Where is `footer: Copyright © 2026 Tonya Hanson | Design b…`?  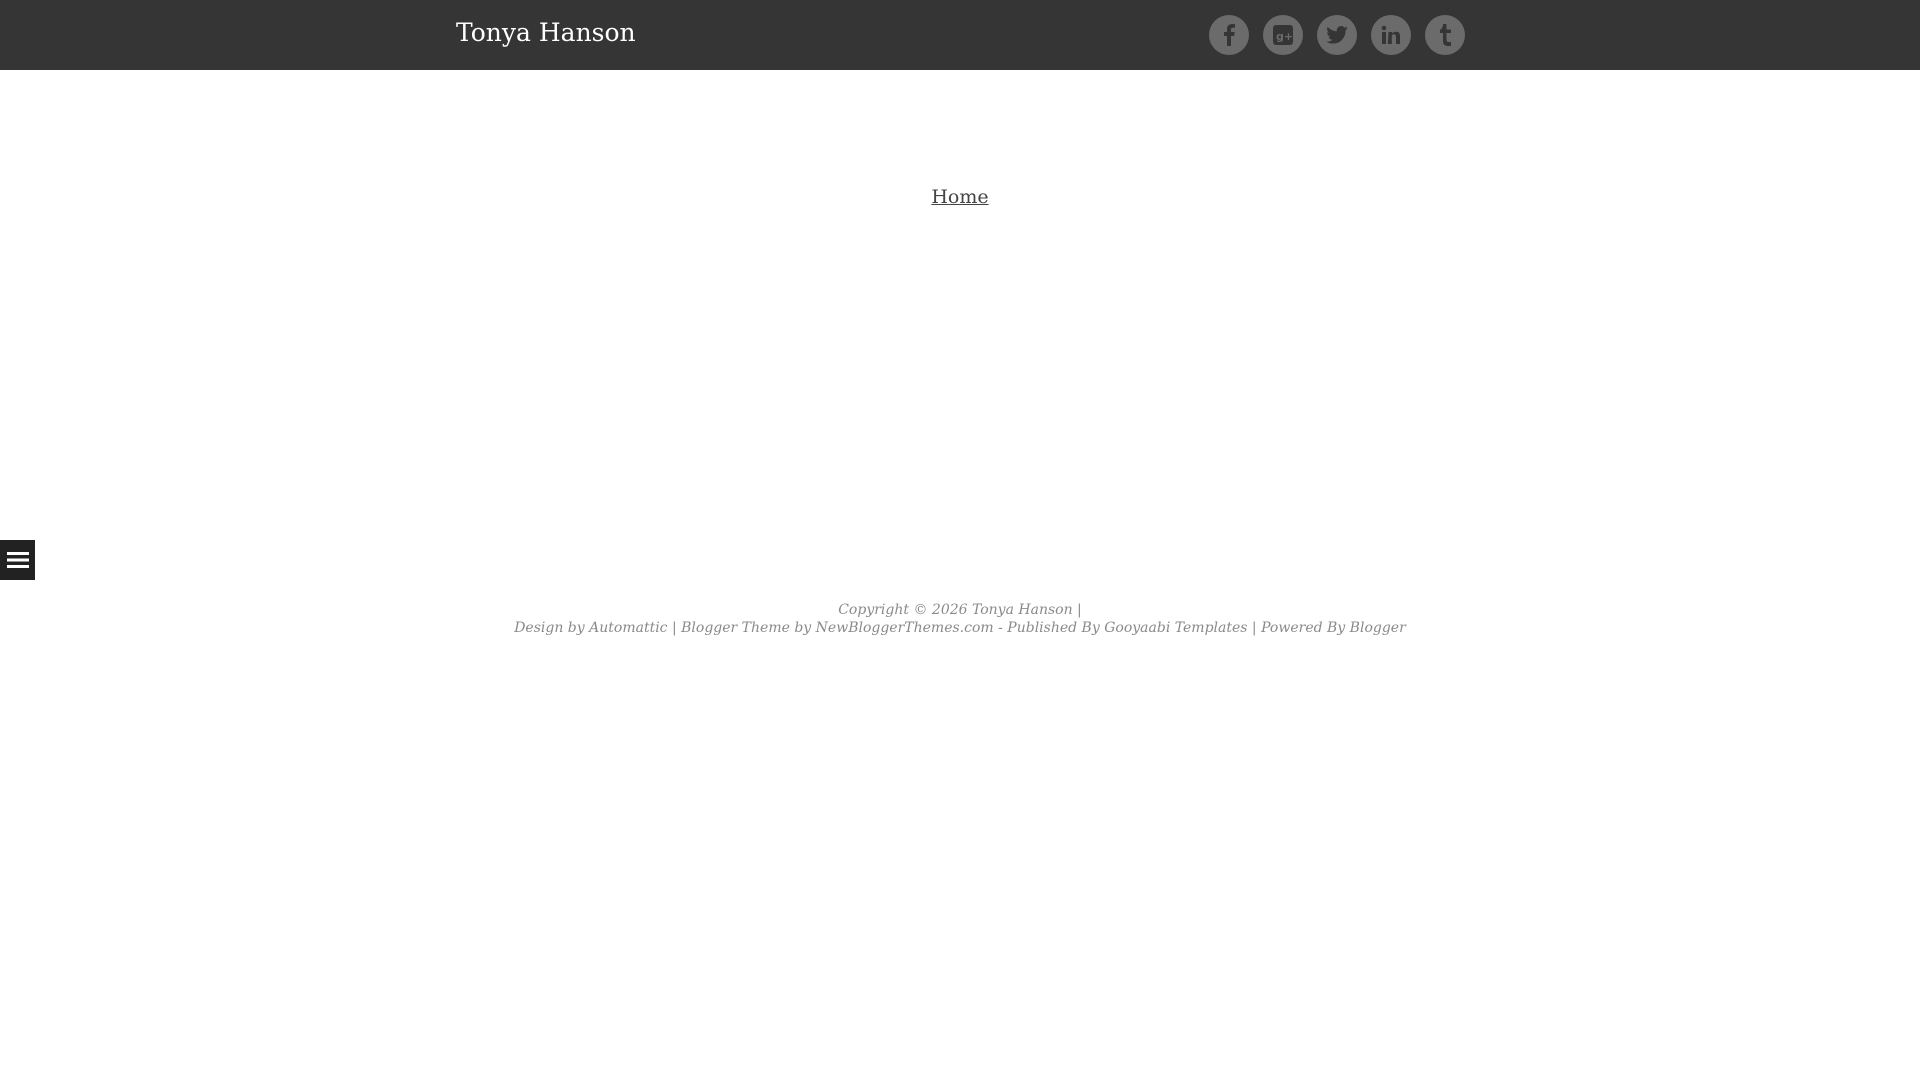
footer: Copyright © 2026 Tonya Hanson | Design b… is located at coordinates (960, 619).